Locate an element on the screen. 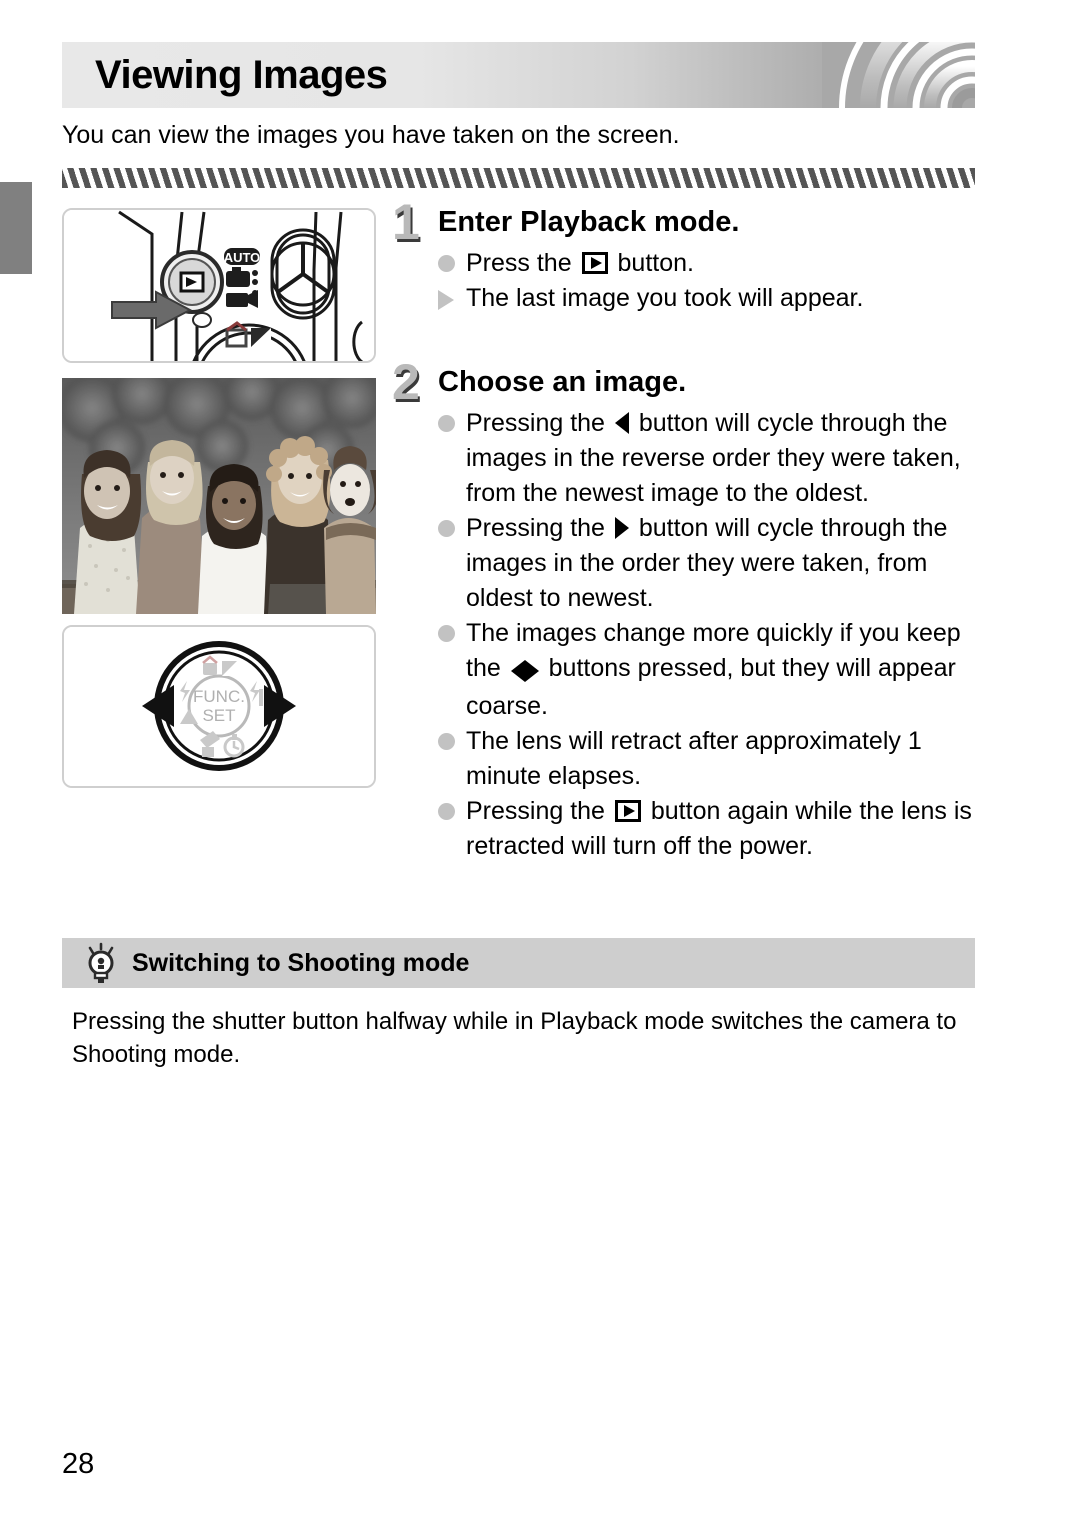 The image size is (1080, 1521). left-right-arrows-glyph-icon is located at coordinates (524, 671).